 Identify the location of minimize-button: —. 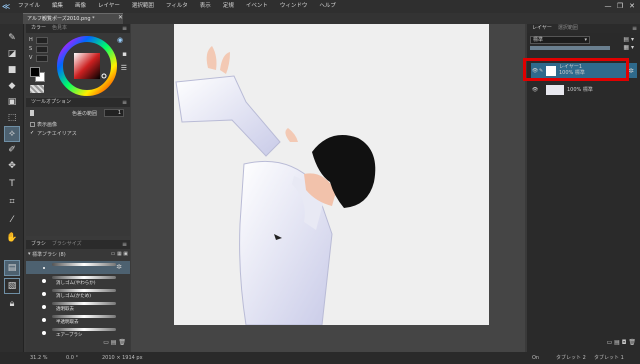
(608, 6).